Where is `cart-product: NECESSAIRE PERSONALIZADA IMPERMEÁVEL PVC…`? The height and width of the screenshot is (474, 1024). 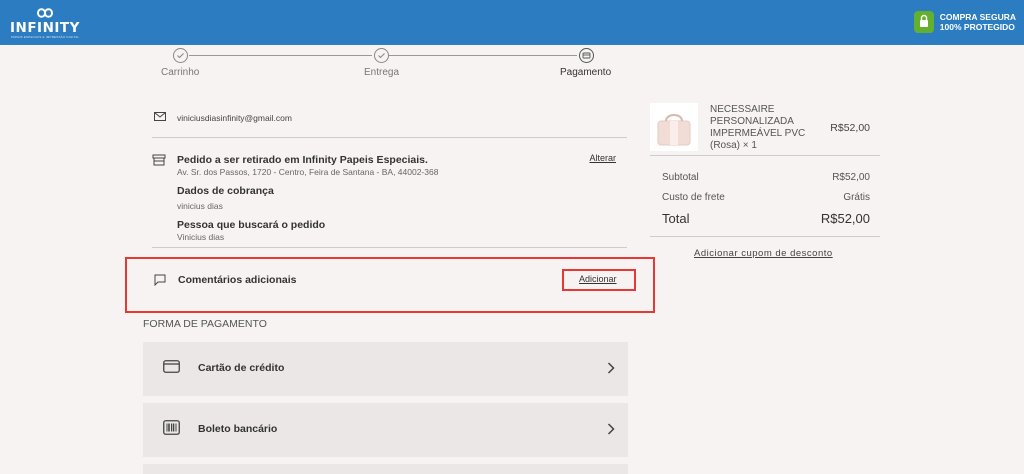 cart-product: NECESSAIRE PERSONALIZADA IMPERMEÁVEL PVC… is located at coordinates (765, 128).